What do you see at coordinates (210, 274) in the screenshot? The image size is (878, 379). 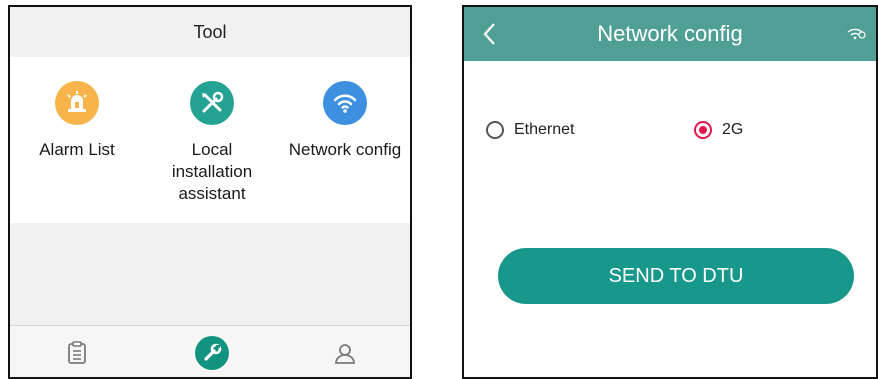 I see `empty-area` at bounding box center [210, 274].